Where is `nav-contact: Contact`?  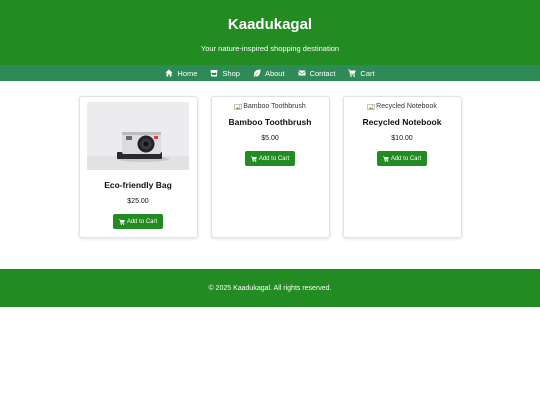
nav-contact: Contact is located at coordinates (317, 73).